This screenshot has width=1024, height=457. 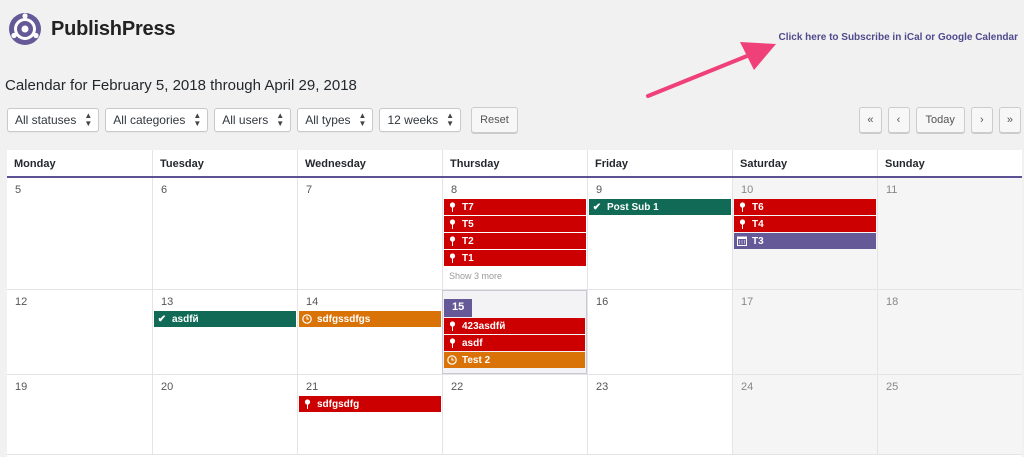 I want to click on next-button: ›, so click(x=981, y=120).